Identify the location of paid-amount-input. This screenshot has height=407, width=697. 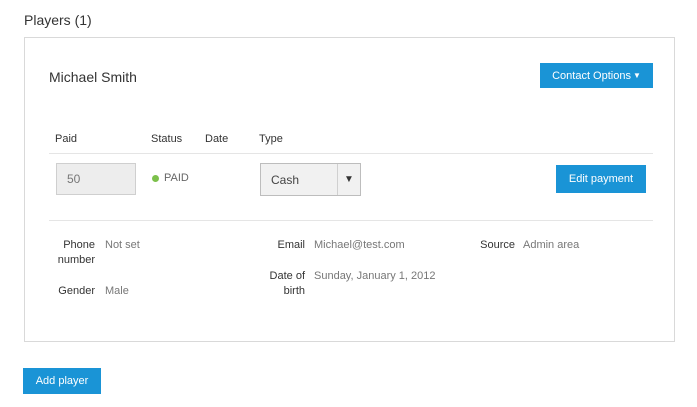
(96, 179).